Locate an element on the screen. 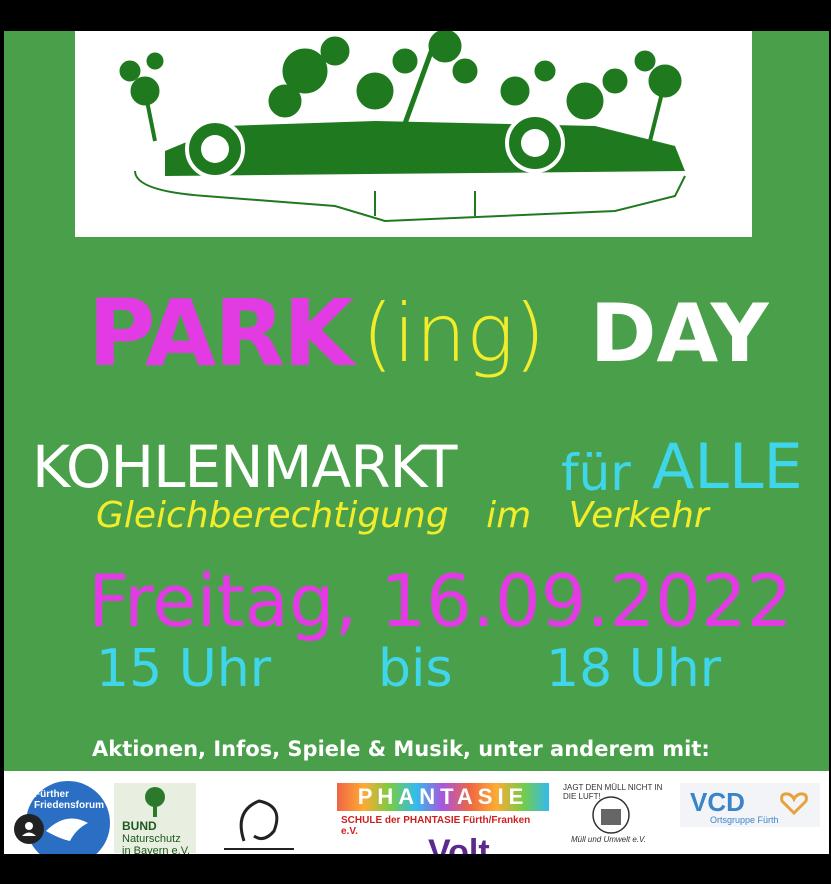 Image resolution: width=831 pixels, height=884 pixels. event-date: Freitag, 16.09.2022 is located at coordinates (440, 601).